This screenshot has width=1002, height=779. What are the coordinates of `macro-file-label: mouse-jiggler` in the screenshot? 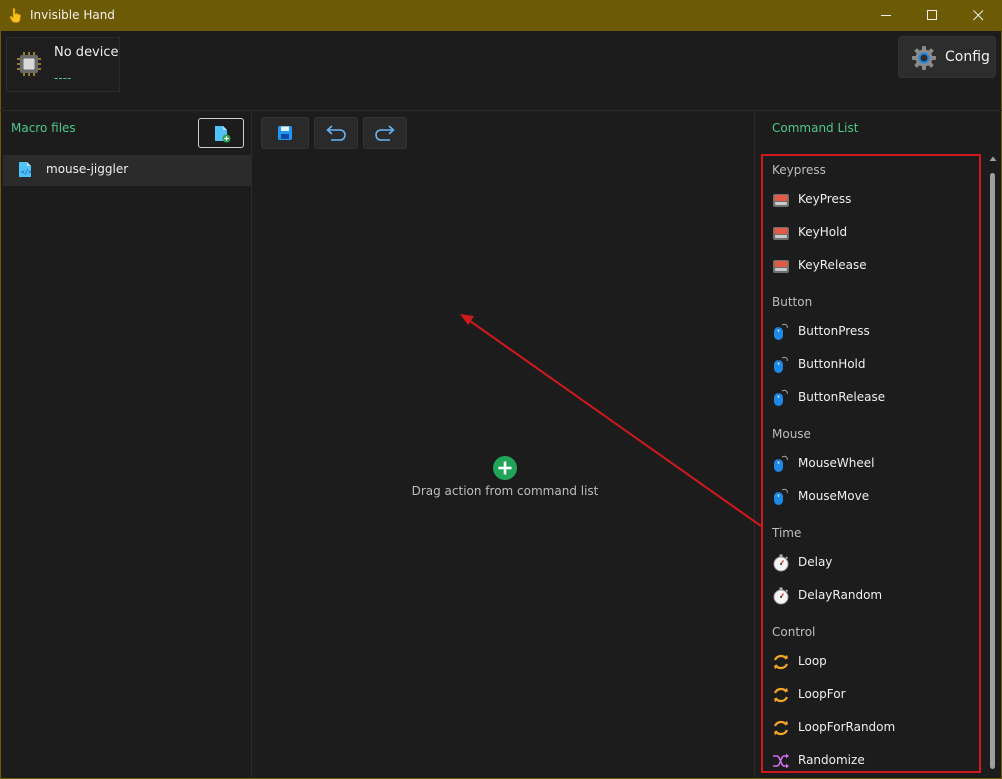 It's located at (87, 169).